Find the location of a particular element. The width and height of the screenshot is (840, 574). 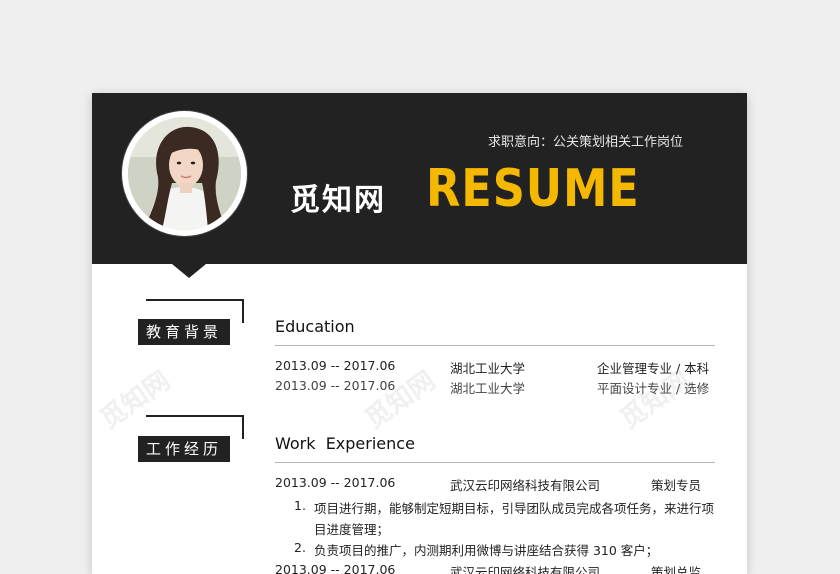

list-number: 2. is located at coordinates (300, 547).